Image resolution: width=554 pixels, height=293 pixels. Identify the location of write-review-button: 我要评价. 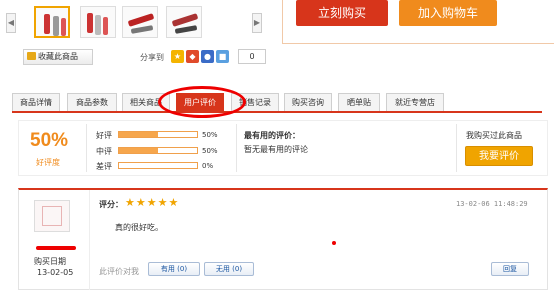
(499, 156).